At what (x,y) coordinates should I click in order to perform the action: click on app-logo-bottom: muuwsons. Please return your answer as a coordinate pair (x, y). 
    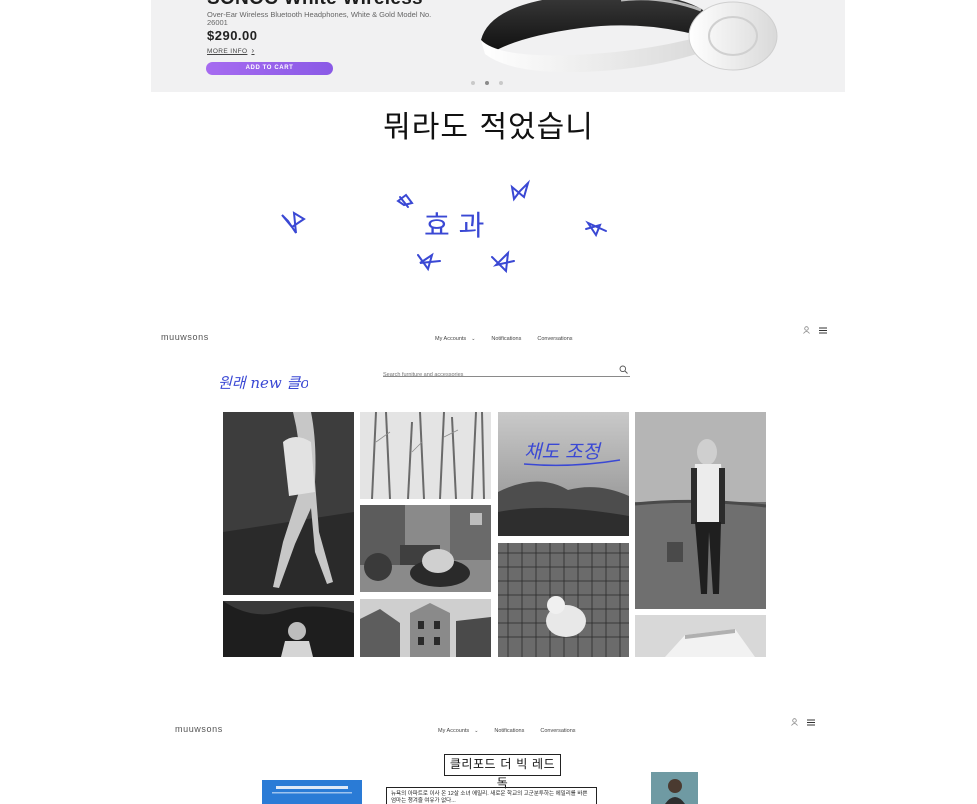
    Looking at the image, I should click on (199, 729).